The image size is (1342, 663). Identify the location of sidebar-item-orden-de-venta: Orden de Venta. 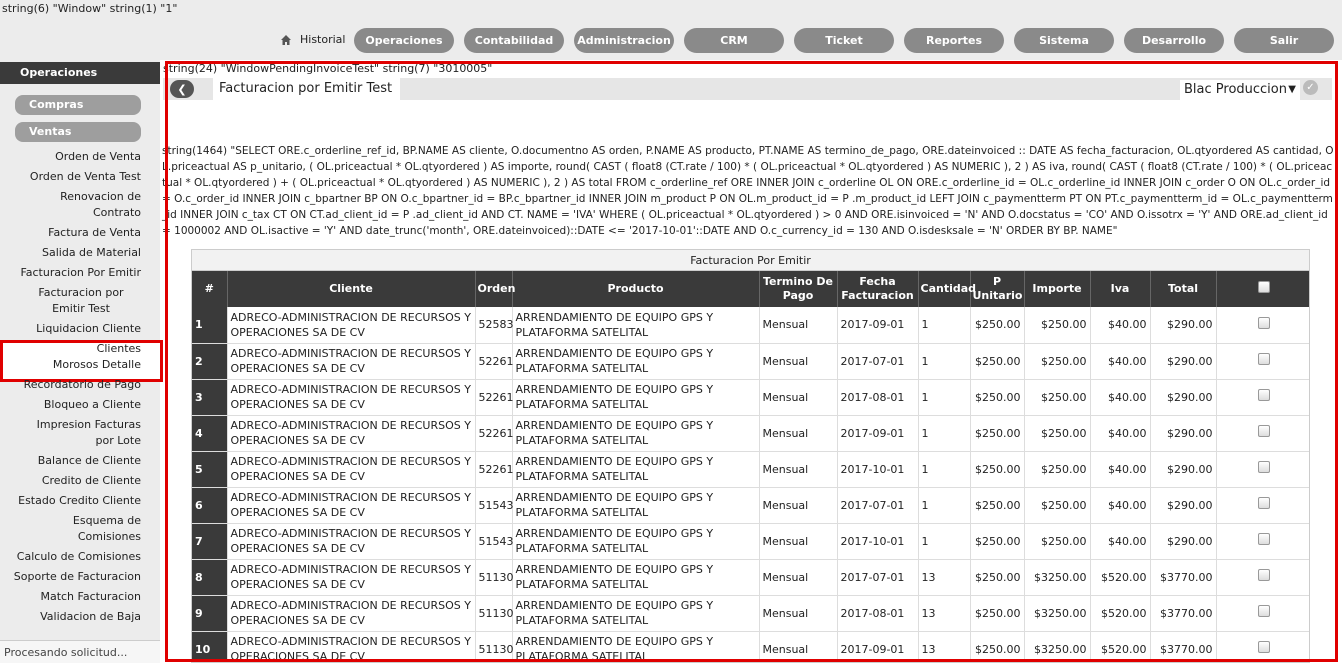
(76, 157).